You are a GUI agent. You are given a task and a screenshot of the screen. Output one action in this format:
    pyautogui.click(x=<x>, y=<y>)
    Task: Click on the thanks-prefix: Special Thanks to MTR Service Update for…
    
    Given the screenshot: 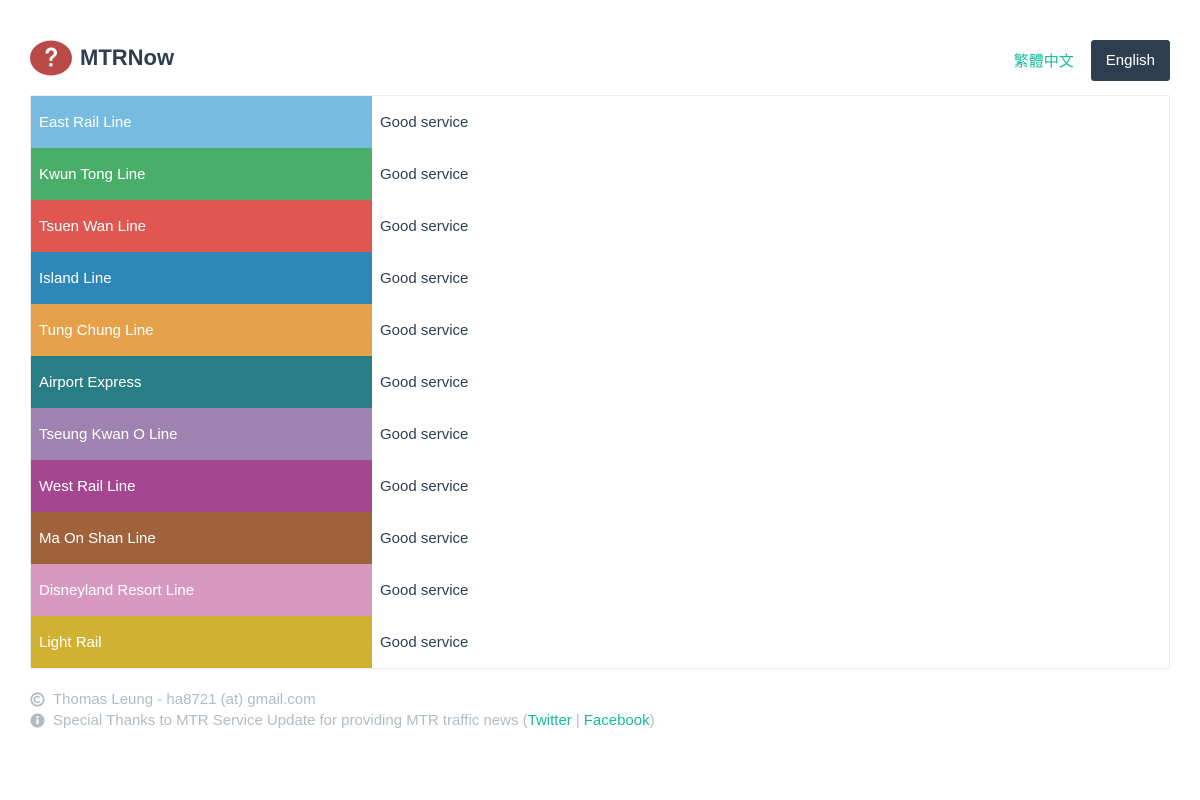 What is the action you would take?
    pyautogui.click(x=290, y=720)
    